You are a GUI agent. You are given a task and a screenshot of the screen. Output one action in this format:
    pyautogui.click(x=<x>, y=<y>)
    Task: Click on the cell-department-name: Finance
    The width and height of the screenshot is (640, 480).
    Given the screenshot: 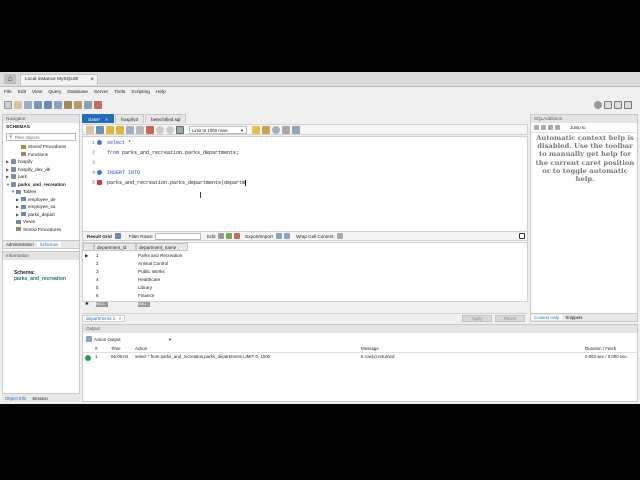 What is the action you would take?
    pyautogui.click(x=162, y=296)
    